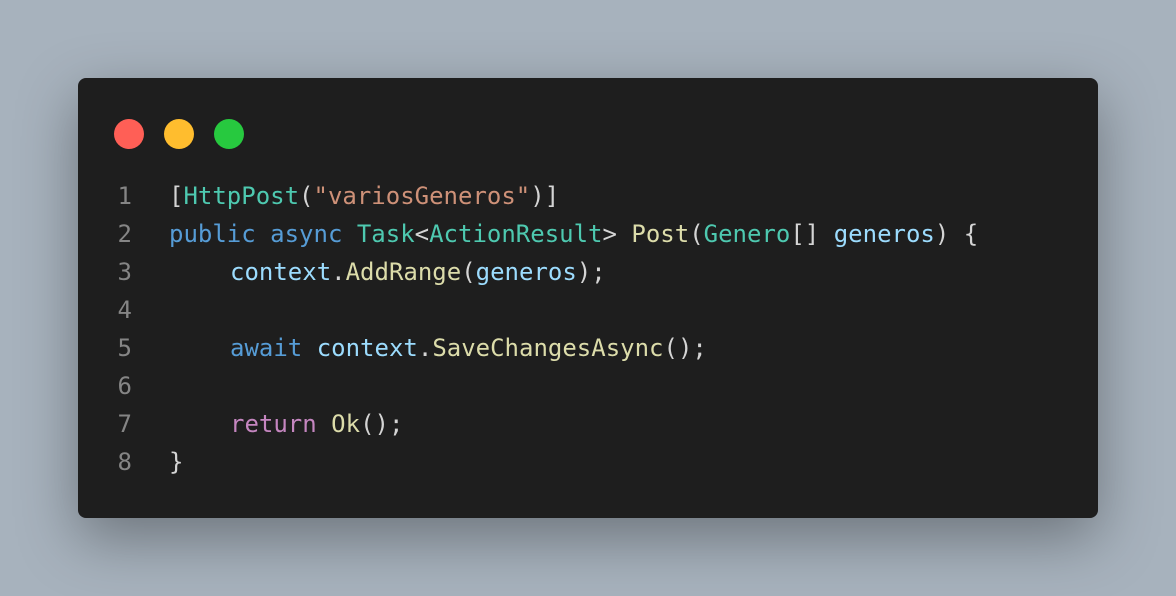 The image size is (1176, 596). I want to click on line-number: 6, so click(124, 386).